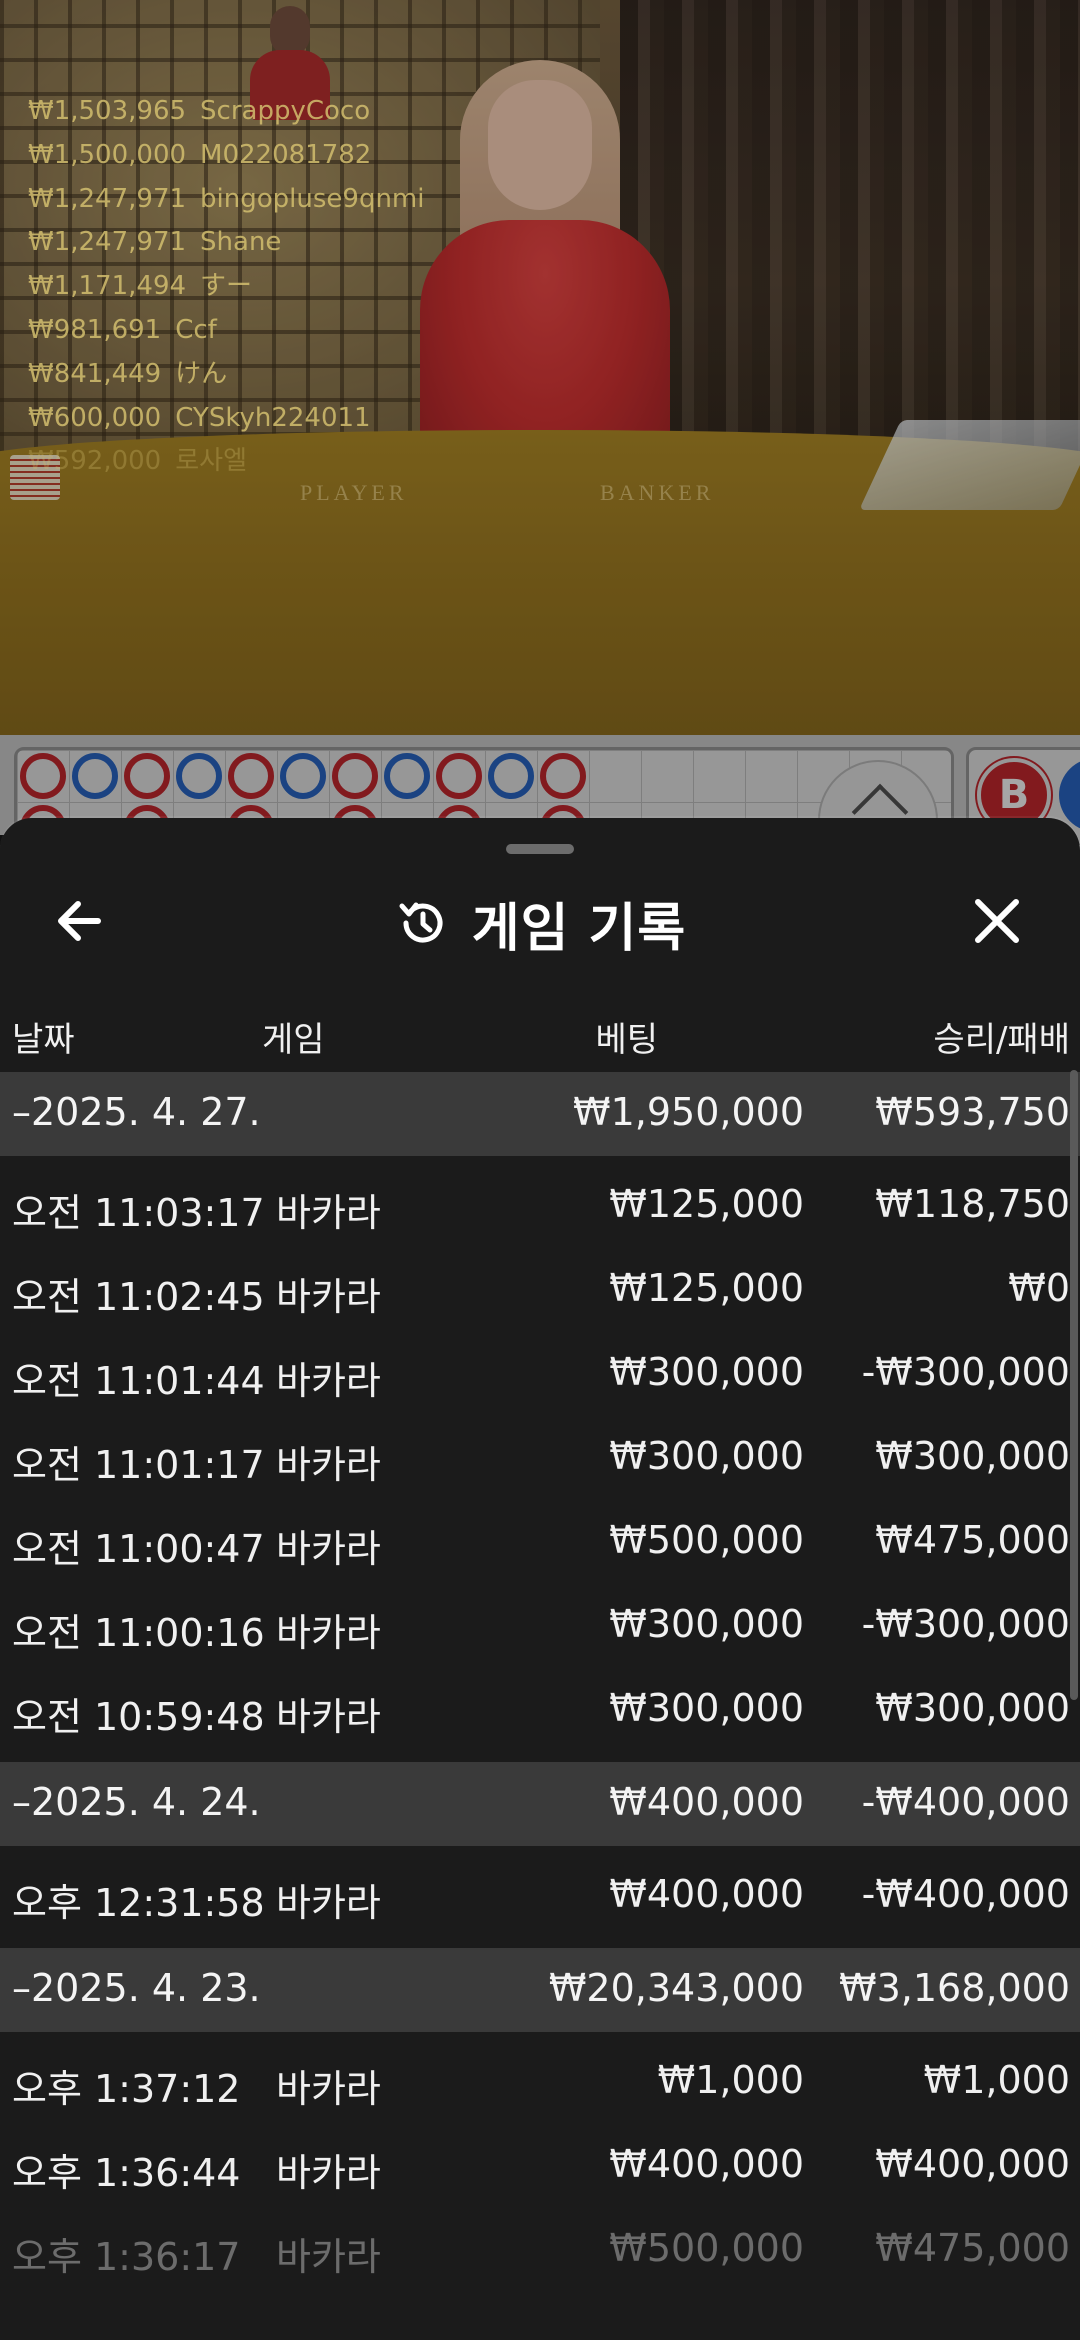 The height and width of the screenshot is (2340, 1080). I want to click on close-button, so click(997, 921).